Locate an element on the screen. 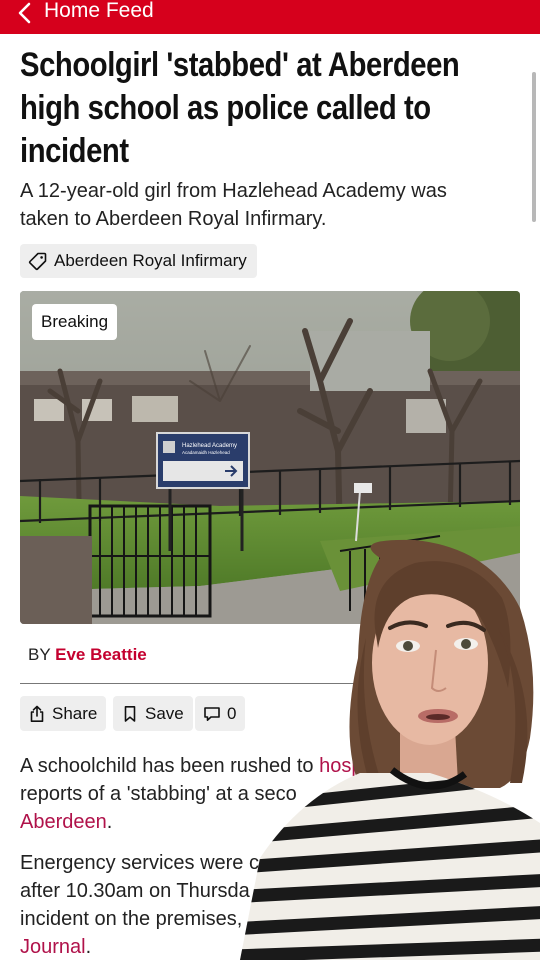  tag-icon is located at coordinates (37, 261).